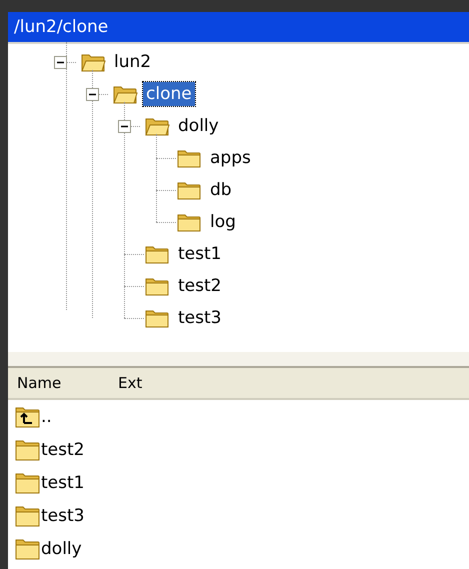  Describe the element at coordinates (198, 126) in the screenshot. I see `tree-item: dolly` at that location.